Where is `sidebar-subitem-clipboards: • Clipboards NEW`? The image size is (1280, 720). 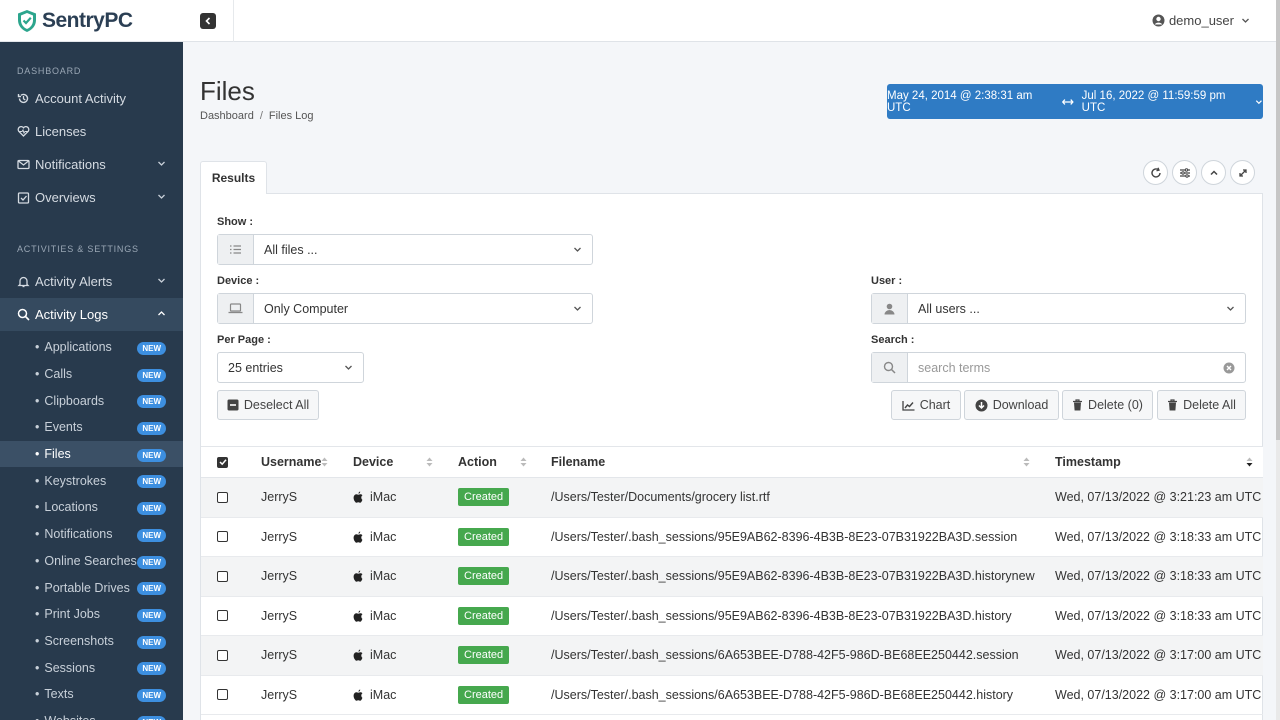
sidebar-subitem-clipboards: • Clipboards NEW is located at coordinates (91, 400).